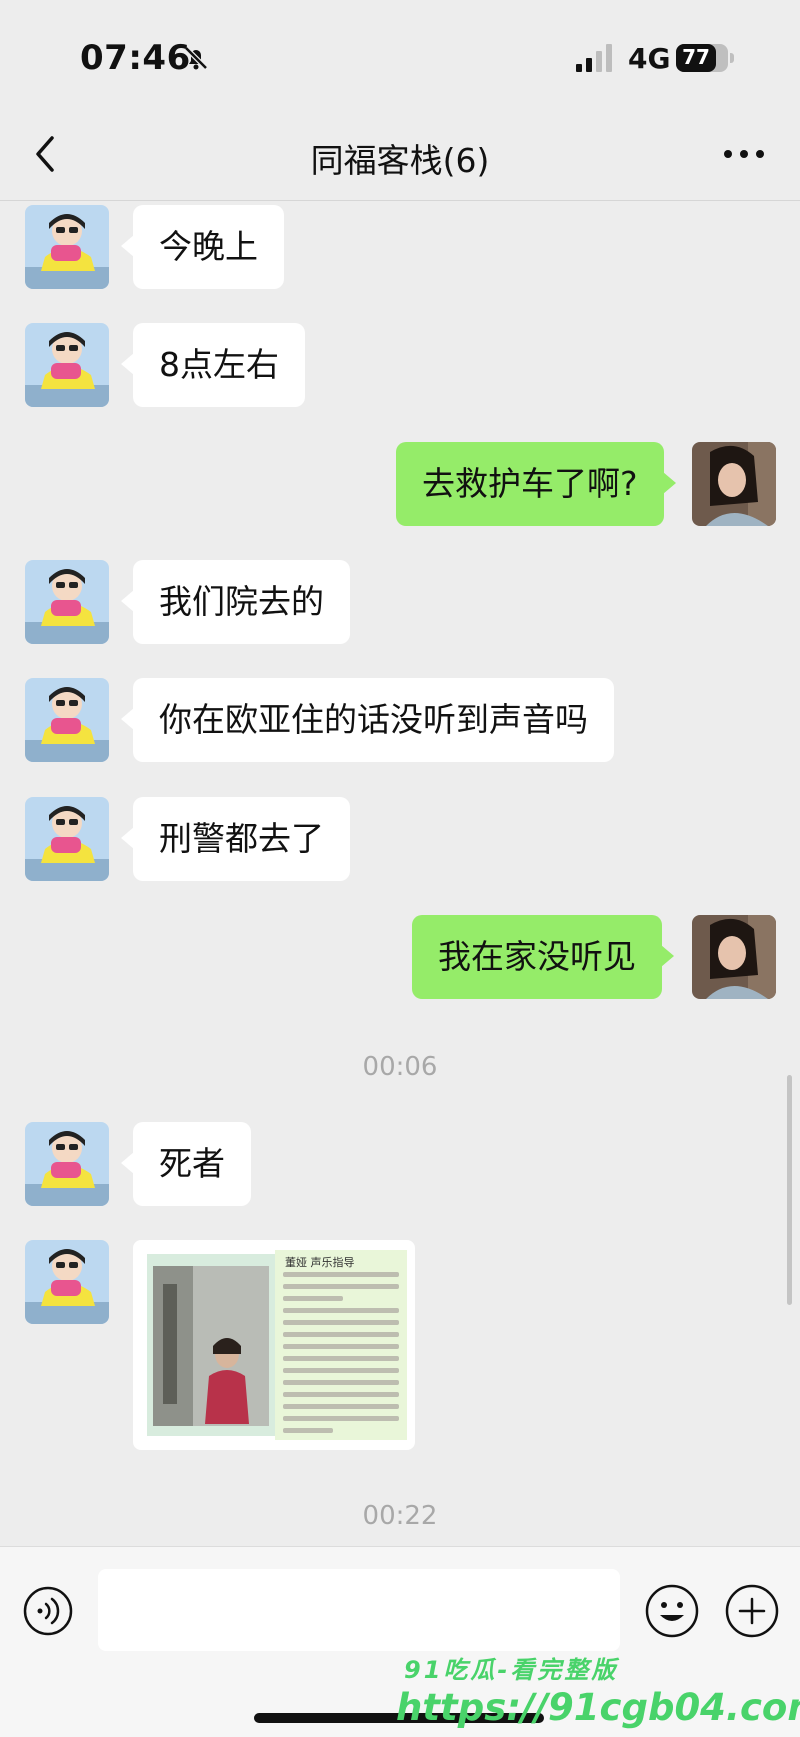 The image size is (800, 1737). Describe the element at coordinates (511, 1670) in the screenshot. I see `watermark-text: 91吃瓜-看完整版` at that location.